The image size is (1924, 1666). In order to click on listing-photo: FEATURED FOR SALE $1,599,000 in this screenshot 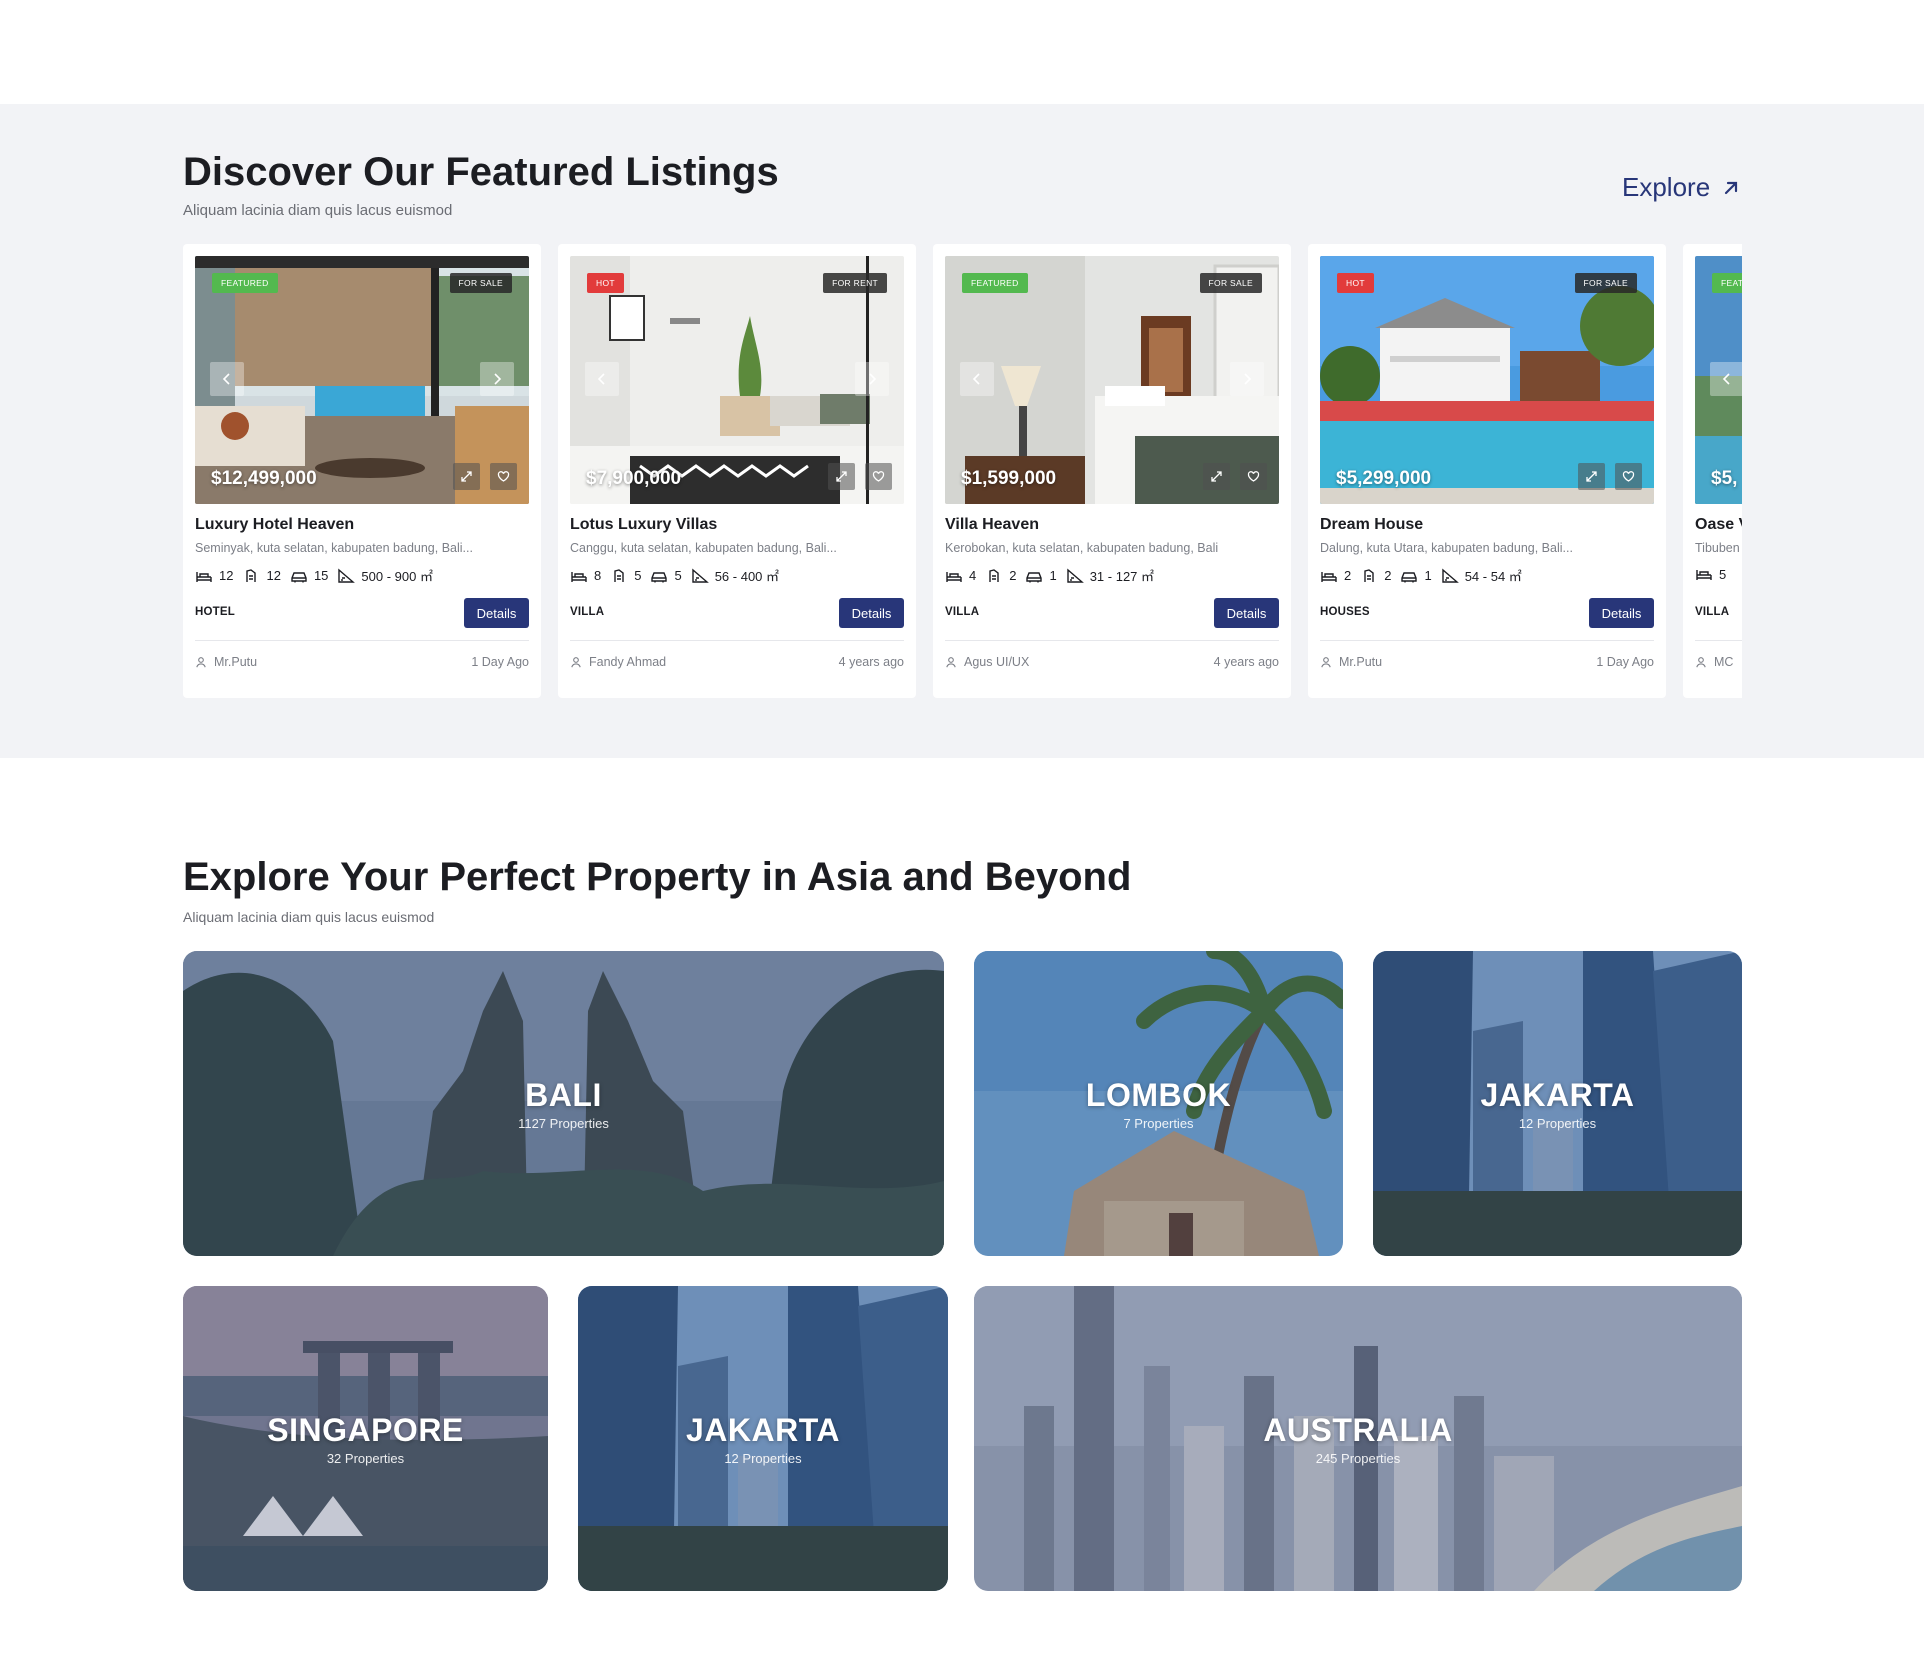, I will do `click(1112, 380)`.